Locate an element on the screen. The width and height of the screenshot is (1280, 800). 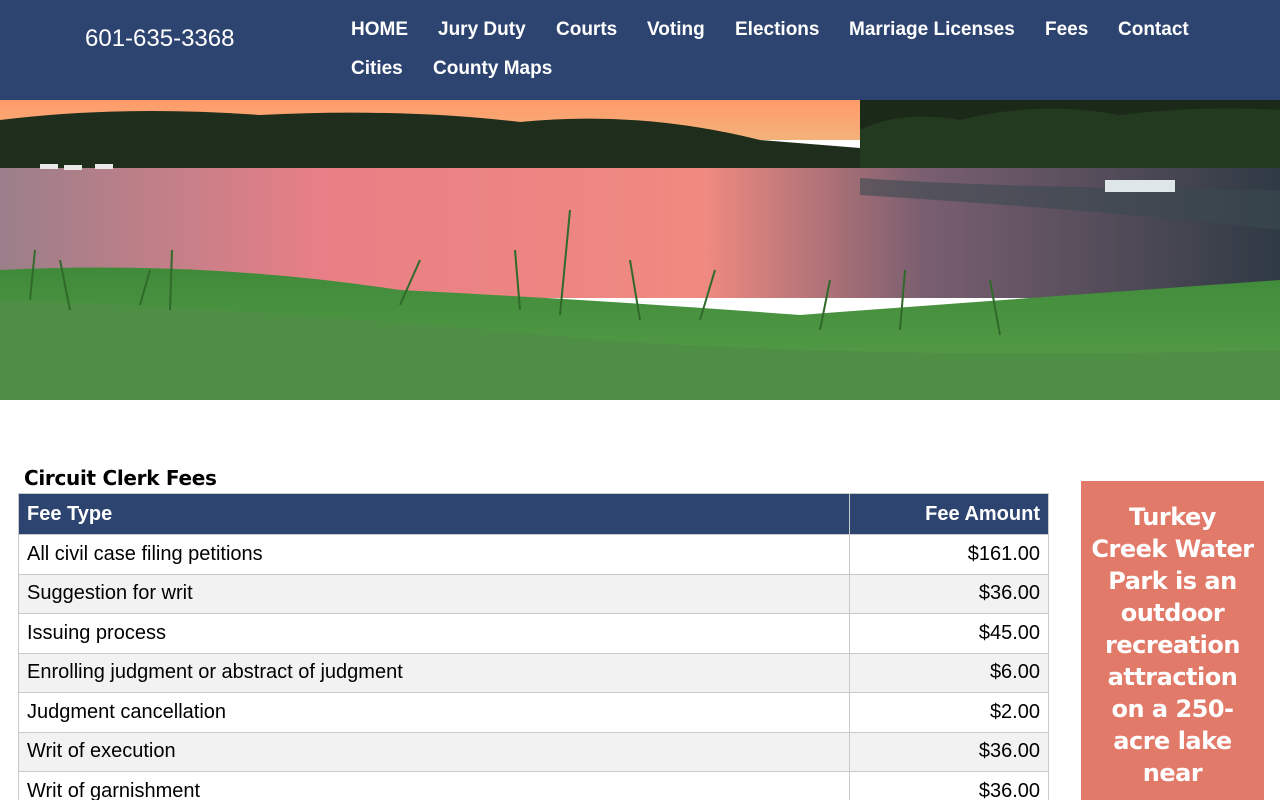
table-row: Judgment cancellation $2.00 is located at coordinates (533, 712).